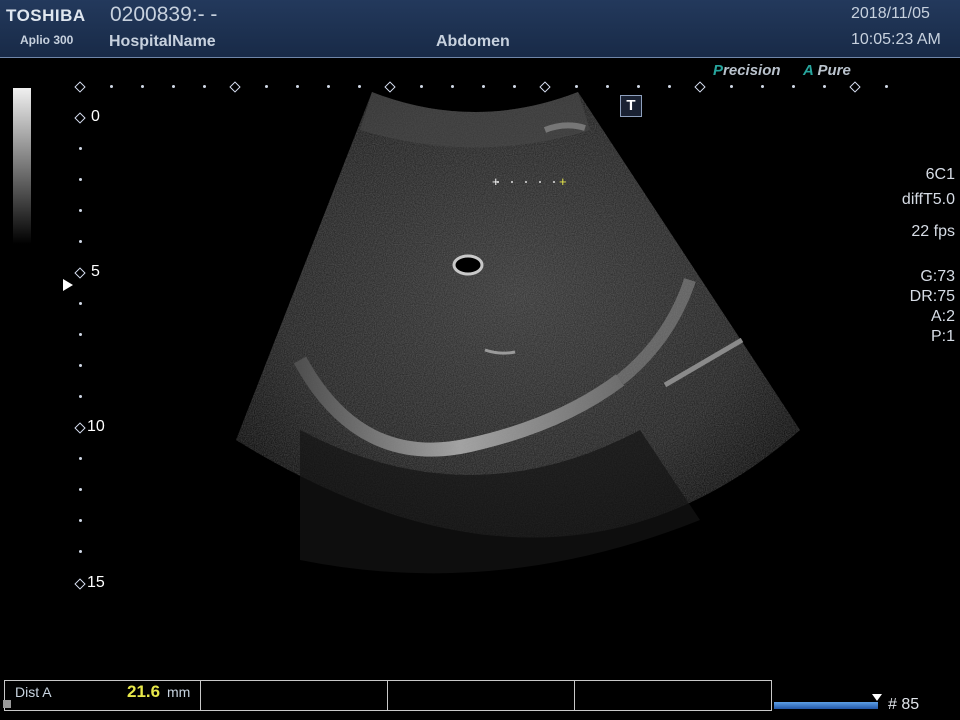 Image resolution: width=960 pixels, height=720 pixels. What do you see at coordinates (933, 231) in the screenshot?
I see `frame-rate: 22 fps` at bounding box center [933, 231].